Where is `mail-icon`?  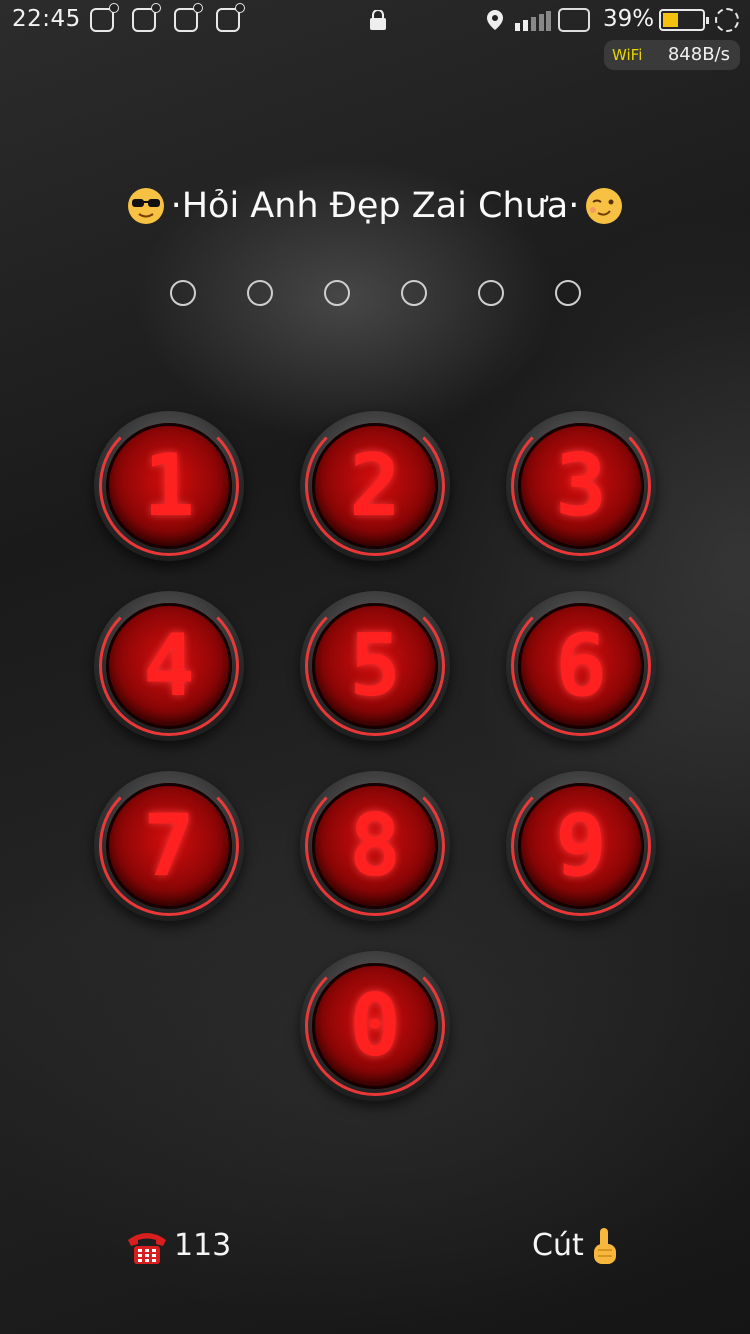 mail-icon is located at coordinates (104, 17).